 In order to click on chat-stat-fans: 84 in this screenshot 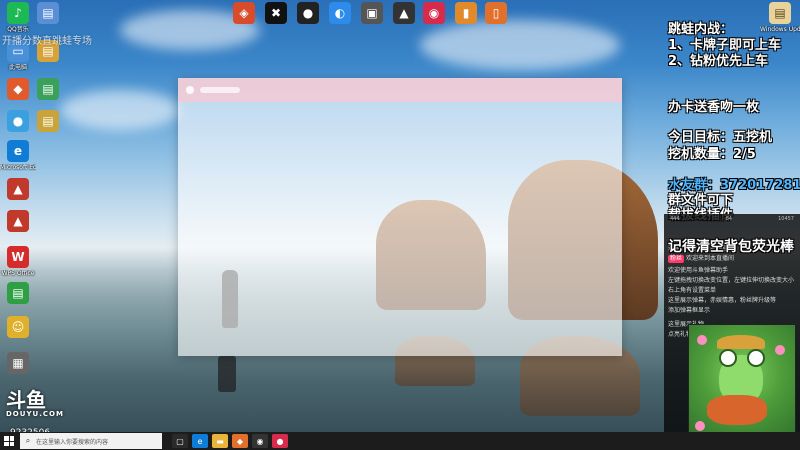, I will do `click(728, 219)`.